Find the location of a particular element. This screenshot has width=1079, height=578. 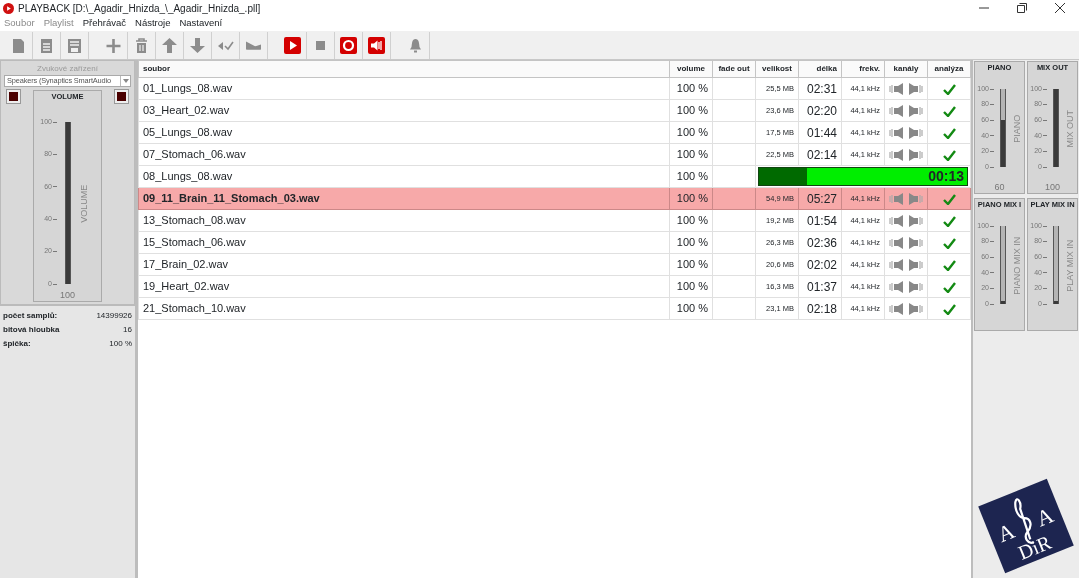

trash-icon is located at coordinates (141, 45).